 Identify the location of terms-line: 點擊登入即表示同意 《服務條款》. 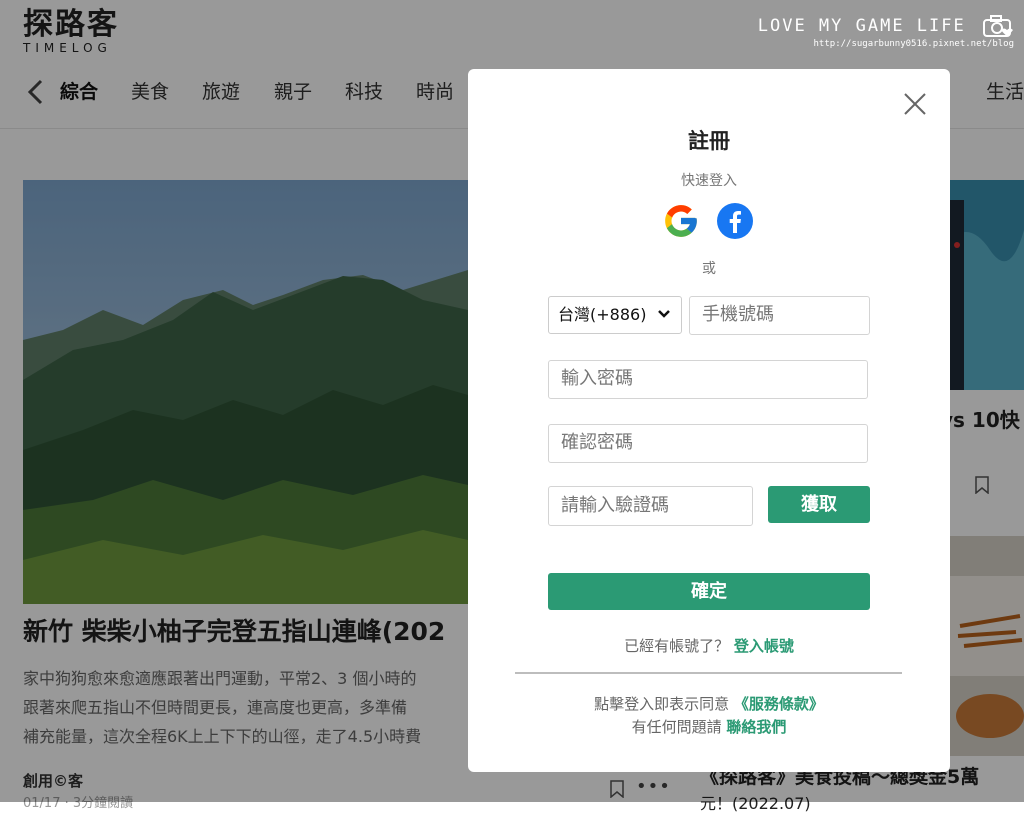
(709, 703).